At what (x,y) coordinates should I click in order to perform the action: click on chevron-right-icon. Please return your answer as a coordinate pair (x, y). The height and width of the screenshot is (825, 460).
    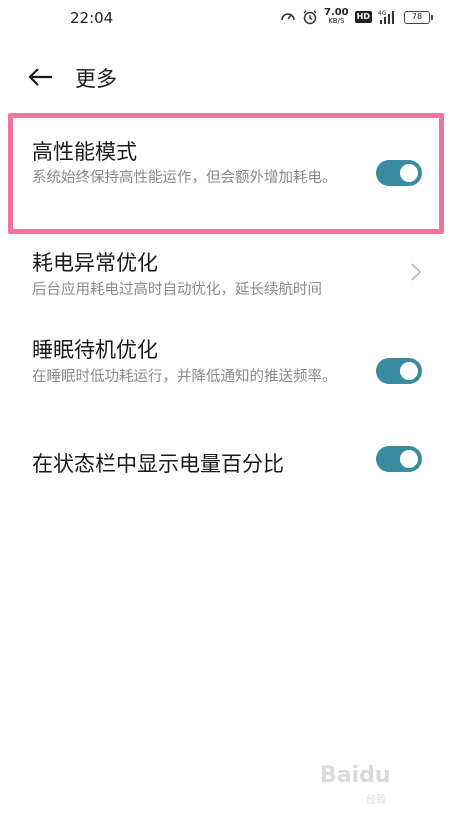
    Looking at the image, I should click on (416, 272).